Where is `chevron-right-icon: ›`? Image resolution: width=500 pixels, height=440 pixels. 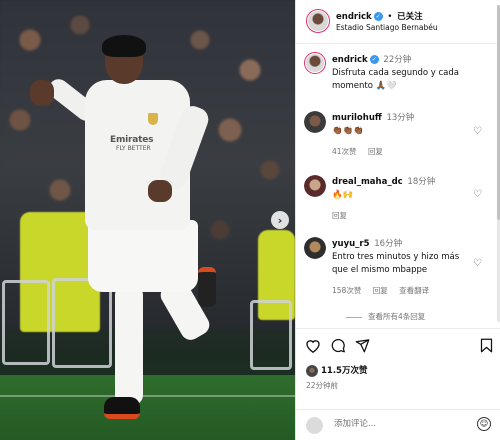 chevron-right-icon: › is located at coordinates (280, 220).